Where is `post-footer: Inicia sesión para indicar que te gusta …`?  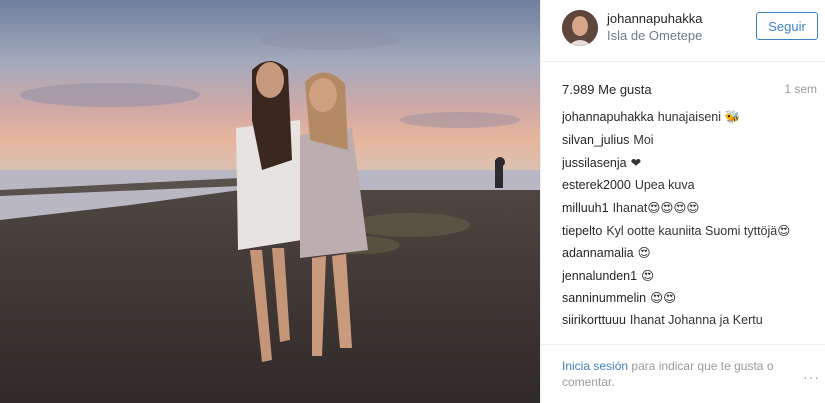
post-footer: Inicia sesión para indicar que te gusta … is located at coordinates (683, 373).